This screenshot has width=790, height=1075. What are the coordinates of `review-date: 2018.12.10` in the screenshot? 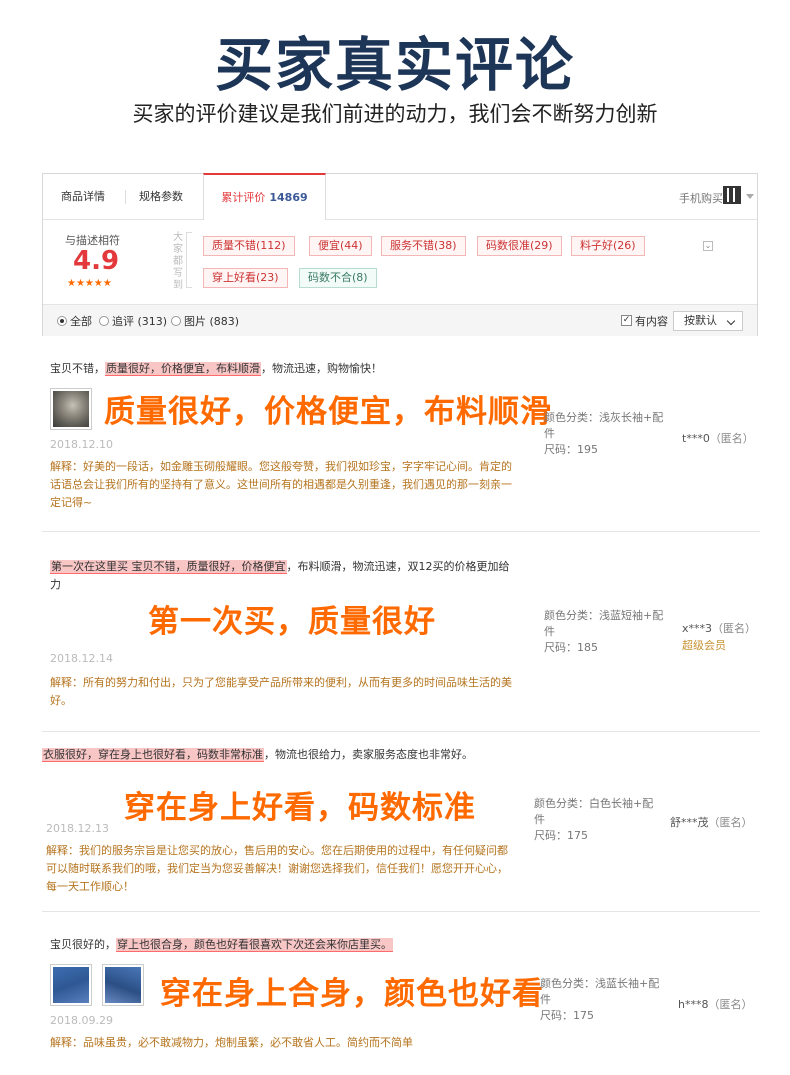 It's located at (81, 444).